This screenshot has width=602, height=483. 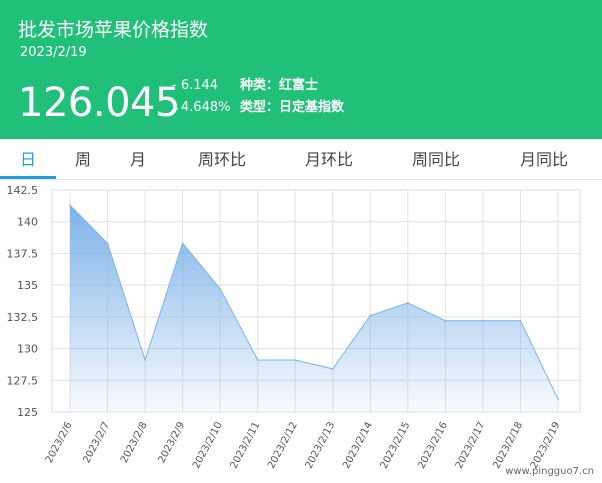 What do you see at coordinates (83, 160) in the screenshot?
I see `tab-week: 周` at bounding box center [83, 160].